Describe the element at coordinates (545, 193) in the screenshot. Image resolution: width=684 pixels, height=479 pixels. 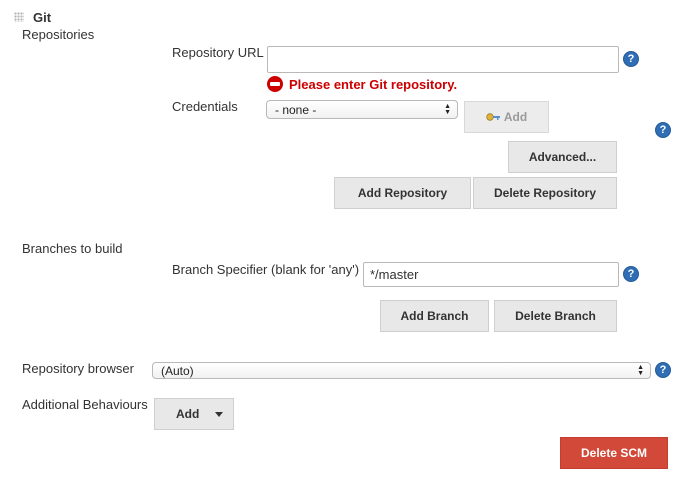
I see `delete-repository-button: Delete Repository` at that location.